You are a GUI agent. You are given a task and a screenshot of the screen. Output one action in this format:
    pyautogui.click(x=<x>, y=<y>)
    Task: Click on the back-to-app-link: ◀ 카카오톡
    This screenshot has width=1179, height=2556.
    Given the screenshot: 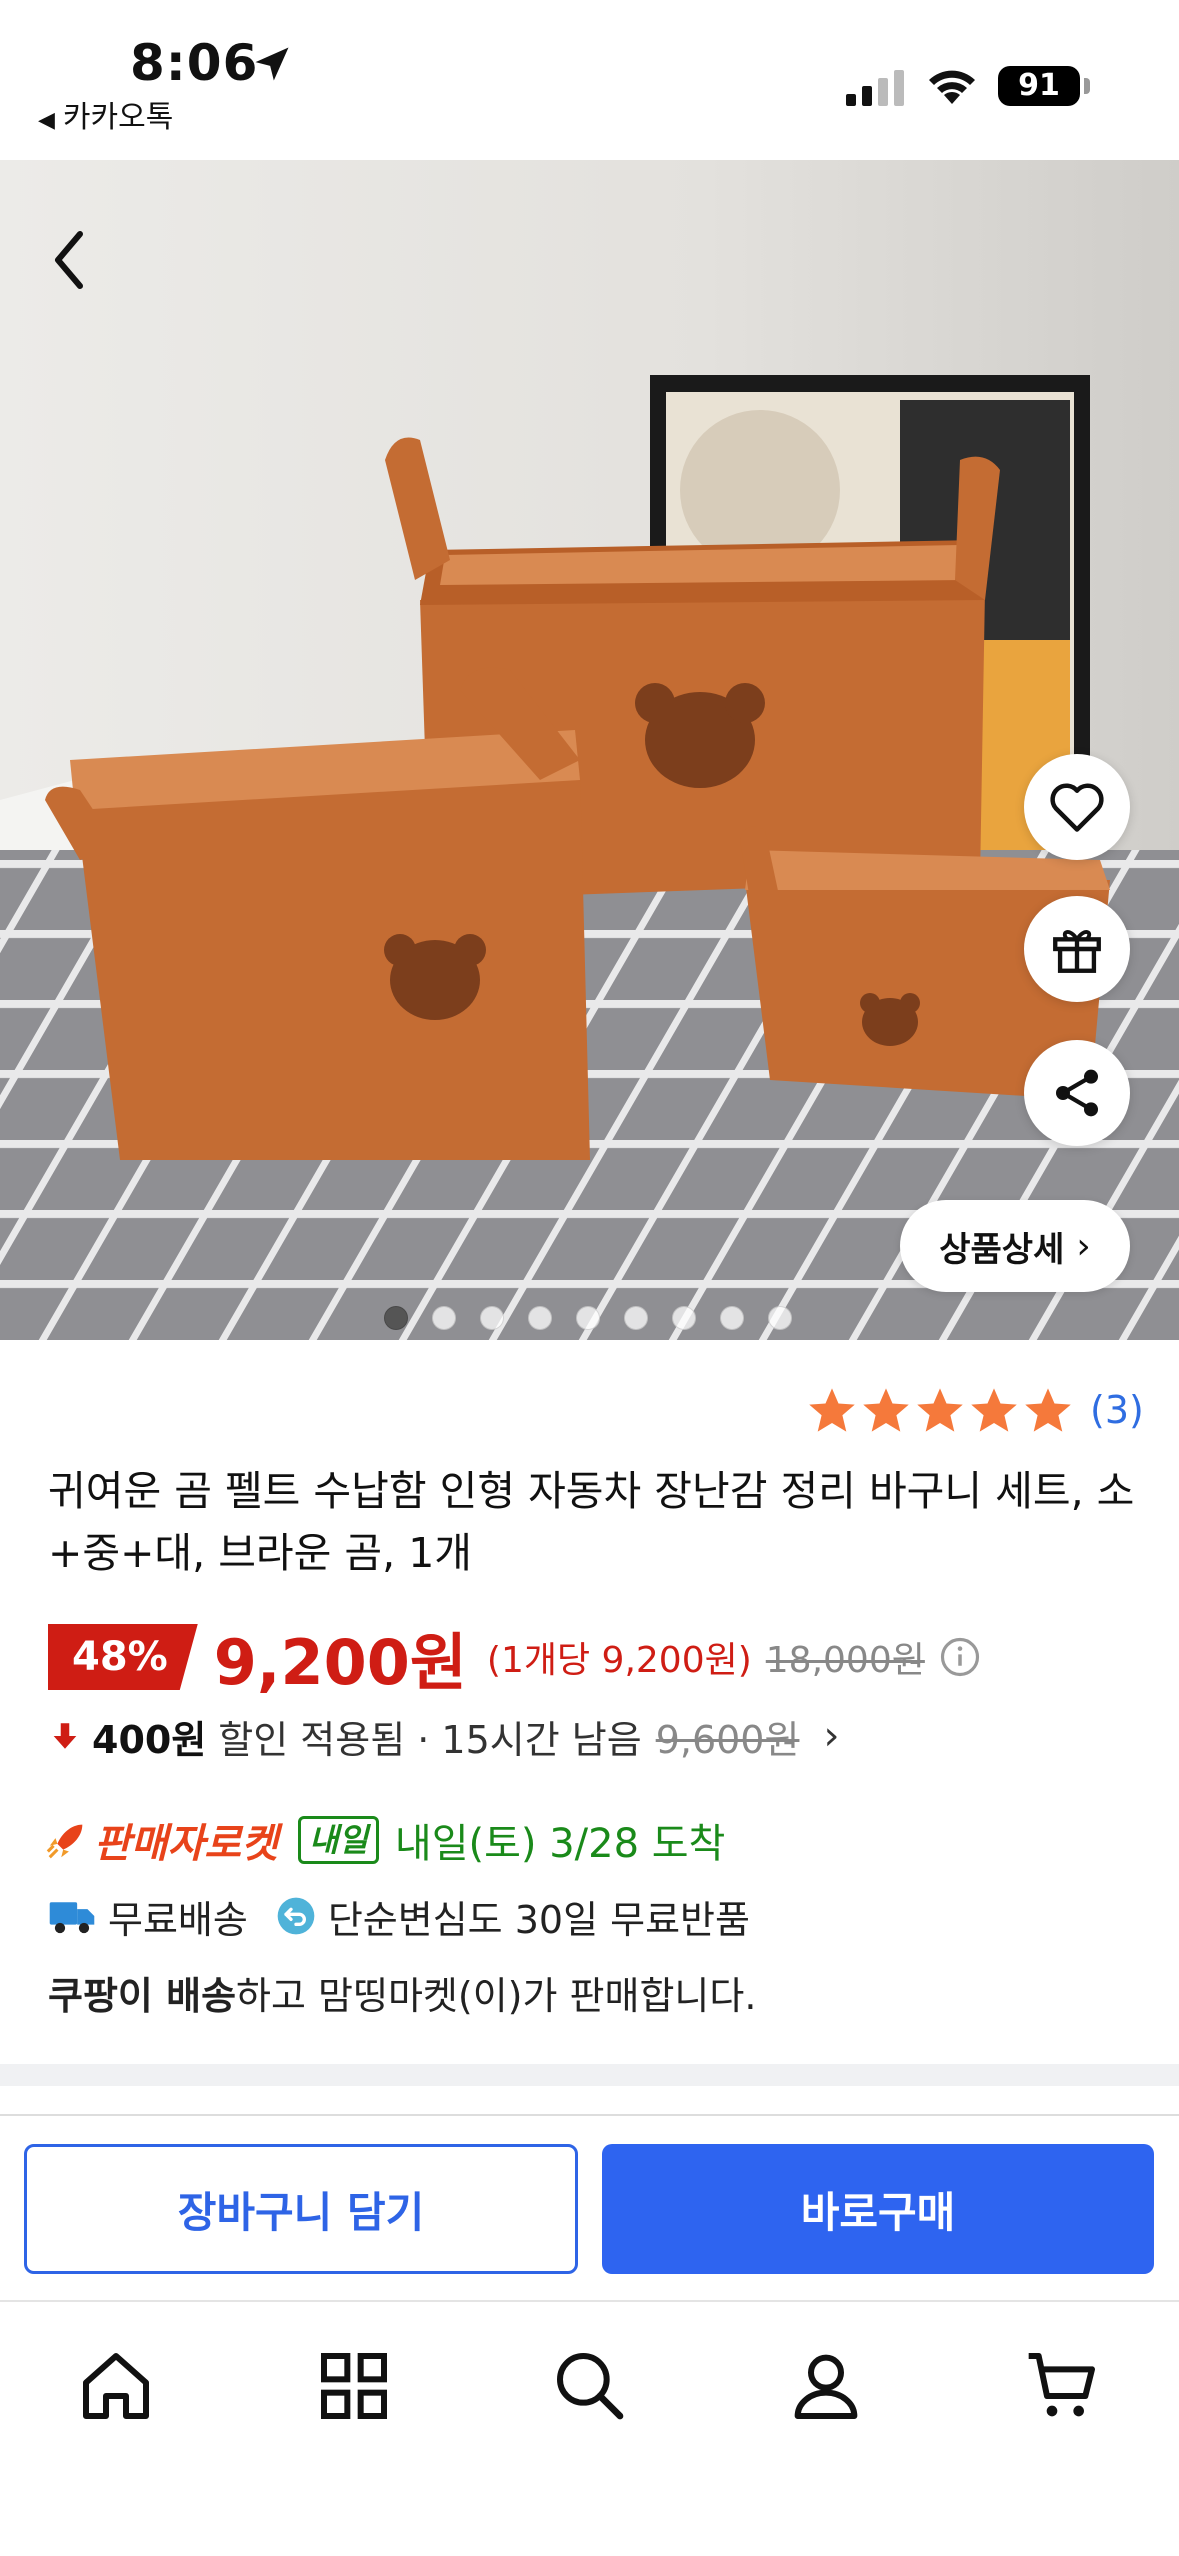 What is the action you would take?
    pyautogui.click(x=105, y=114)
    